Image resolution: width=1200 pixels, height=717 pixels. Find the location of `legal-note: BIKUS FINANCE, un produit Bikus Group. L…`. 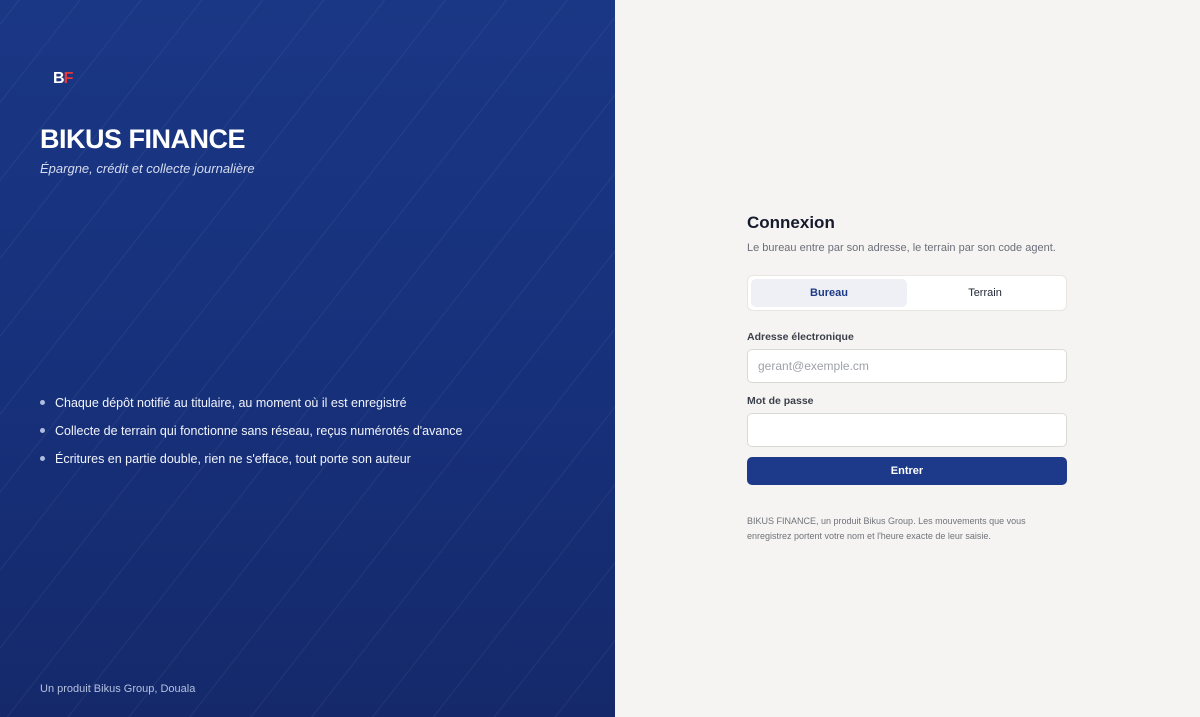

legal-note: BIKUS FINANCE, un produit Bikus Group. L… is located at coordinates (886, 528).